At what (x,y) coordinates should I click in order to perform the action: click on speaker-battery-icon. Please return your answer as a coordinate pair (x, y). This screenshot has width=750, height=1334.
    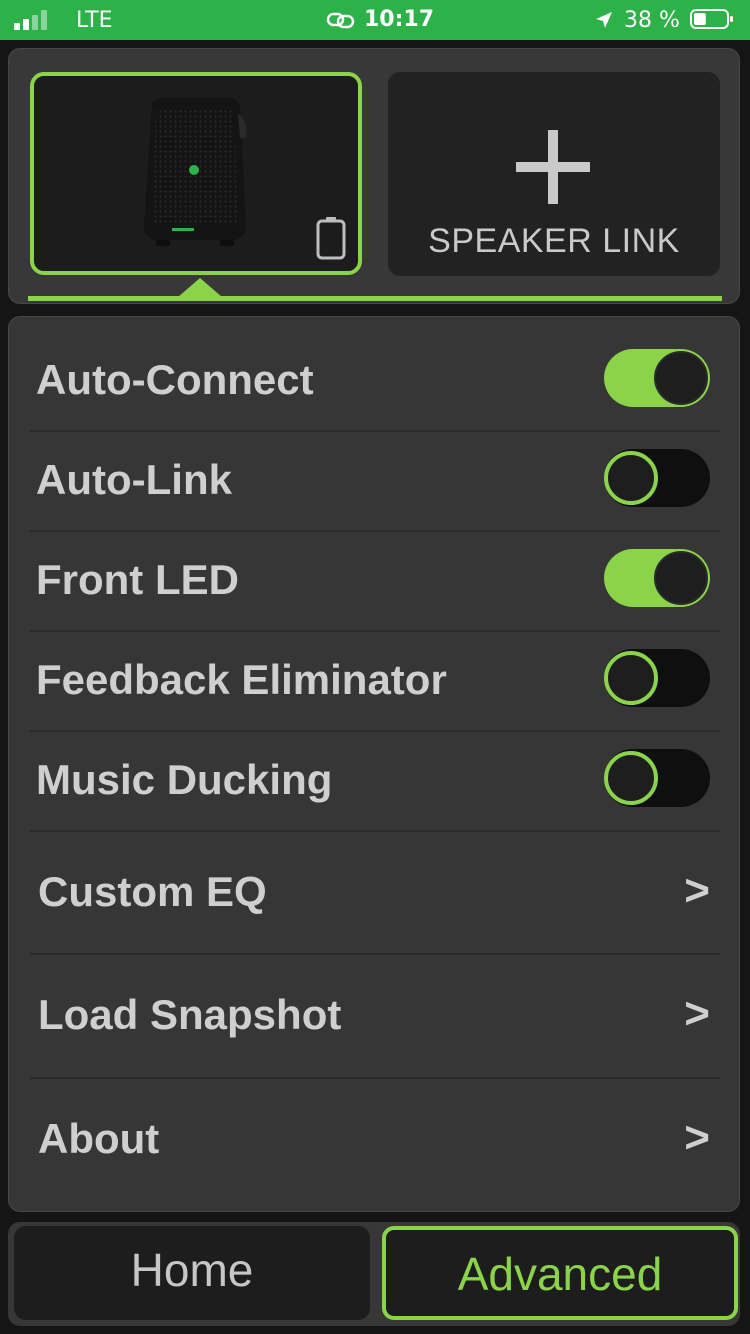
    Looking at the image, I should click on (331, 240).